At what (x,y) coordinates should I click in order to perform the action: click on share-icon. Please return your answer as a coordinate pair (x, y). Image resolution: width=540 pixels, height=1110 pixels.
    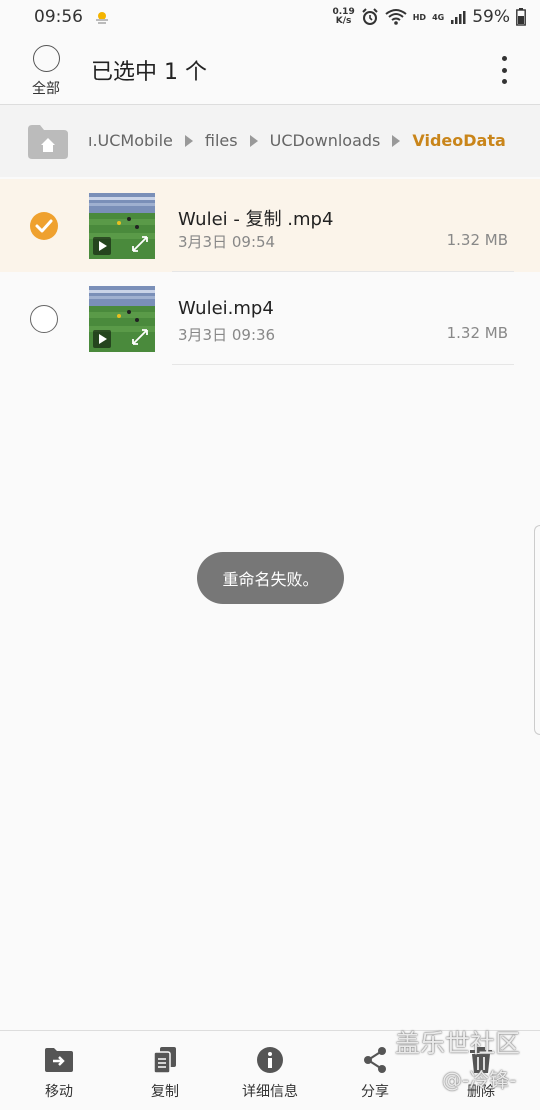
    Looking at the image, I should click on (375, 1060).